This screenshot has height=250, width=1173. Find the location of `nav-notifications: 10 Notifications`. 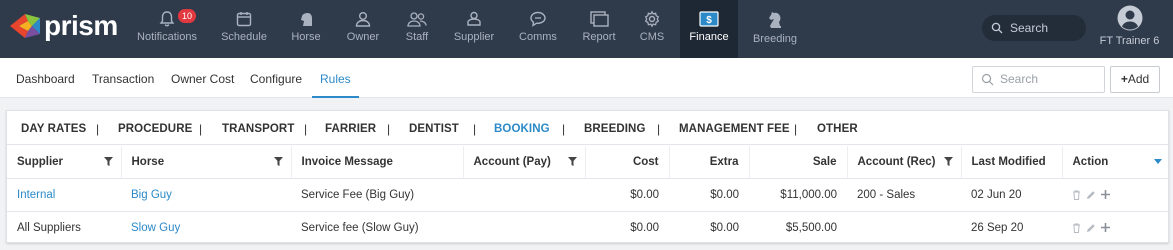

nav-notifications: 10 Notifications is located at coordinates (167, 29).